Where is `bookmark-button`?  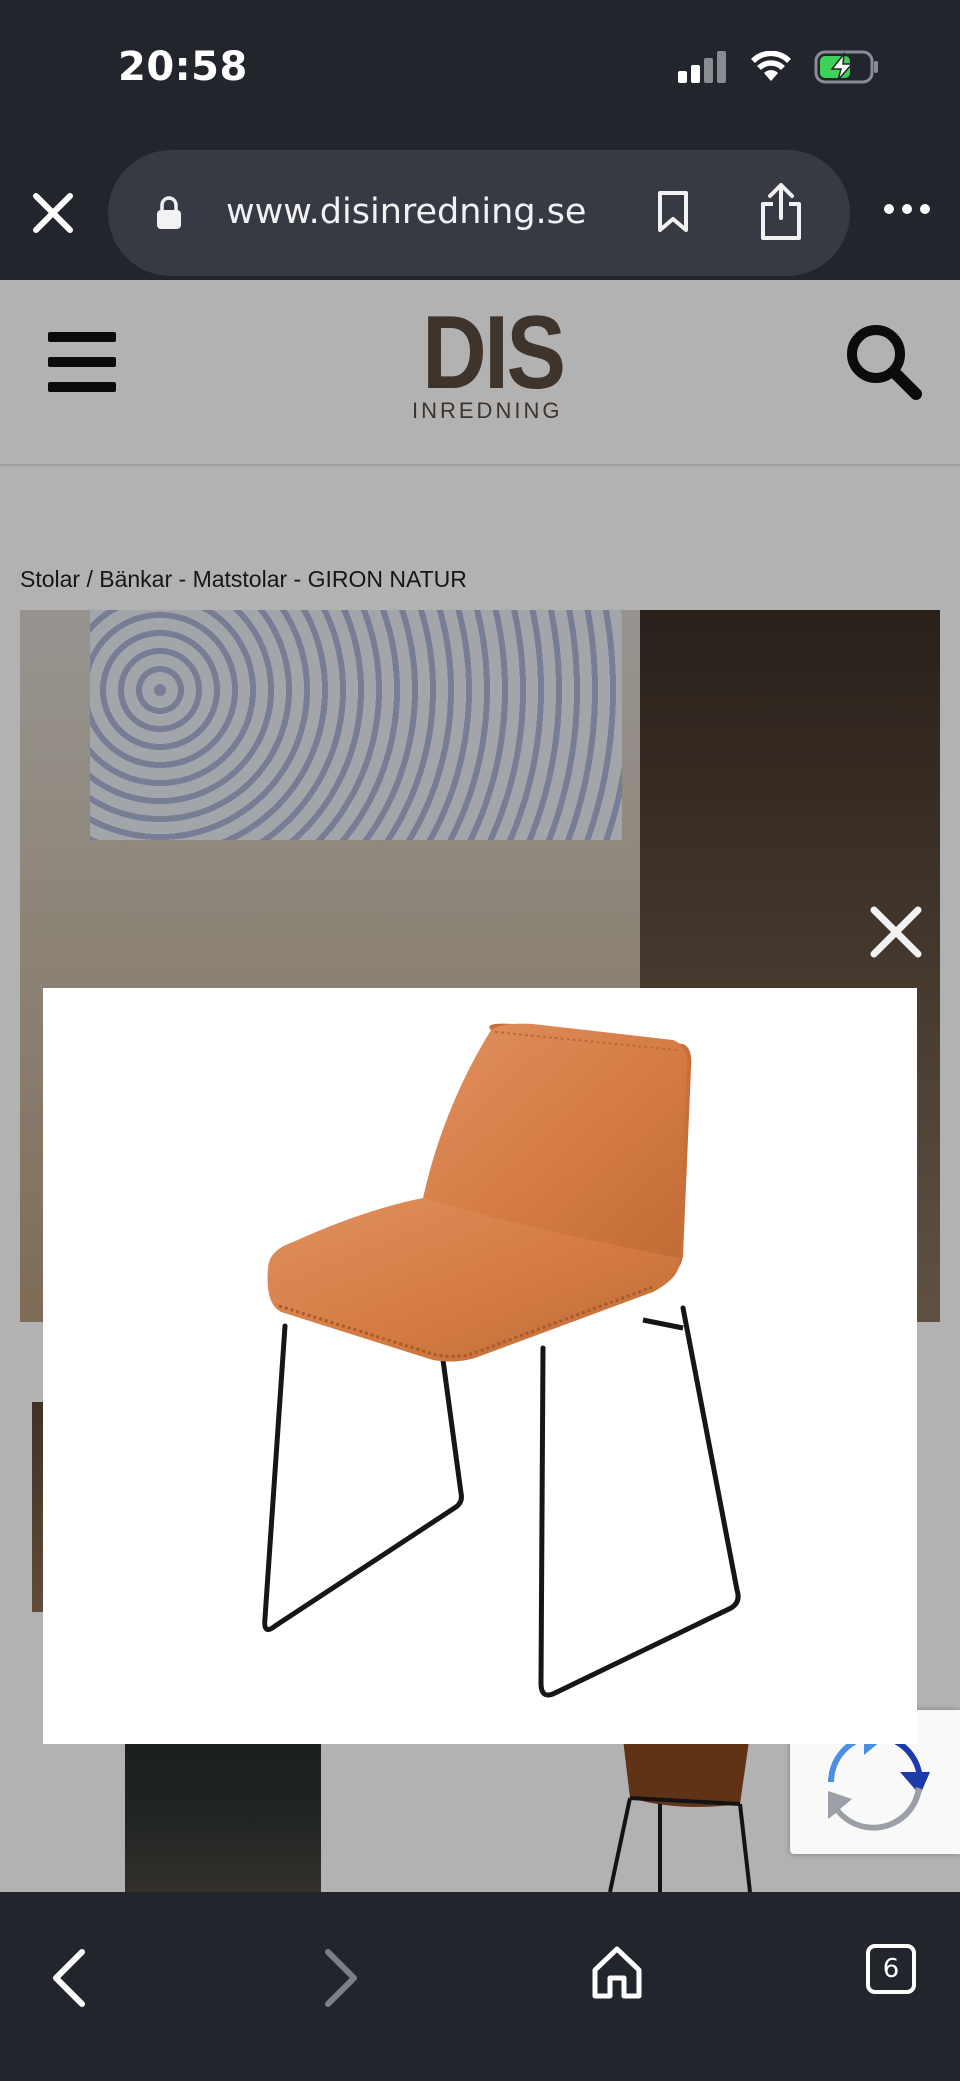 bookmark-button is located at coordinates (673, 214).